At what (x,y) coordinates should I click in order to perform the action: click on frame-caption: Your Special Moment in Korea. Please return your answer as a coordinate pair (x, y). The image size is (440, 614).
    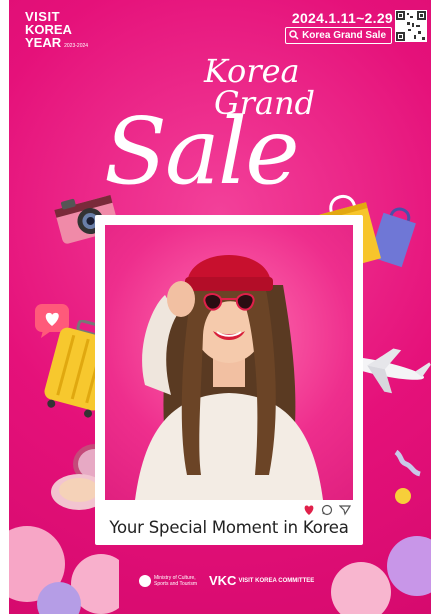
    Looking at the image, I should click on (229, 527).